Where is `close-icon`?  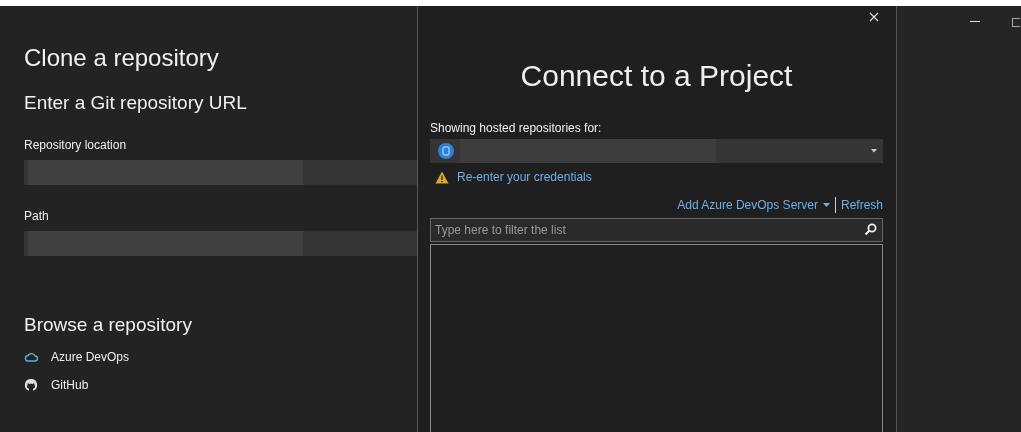
close-icon is located at coordinates (874, 17).